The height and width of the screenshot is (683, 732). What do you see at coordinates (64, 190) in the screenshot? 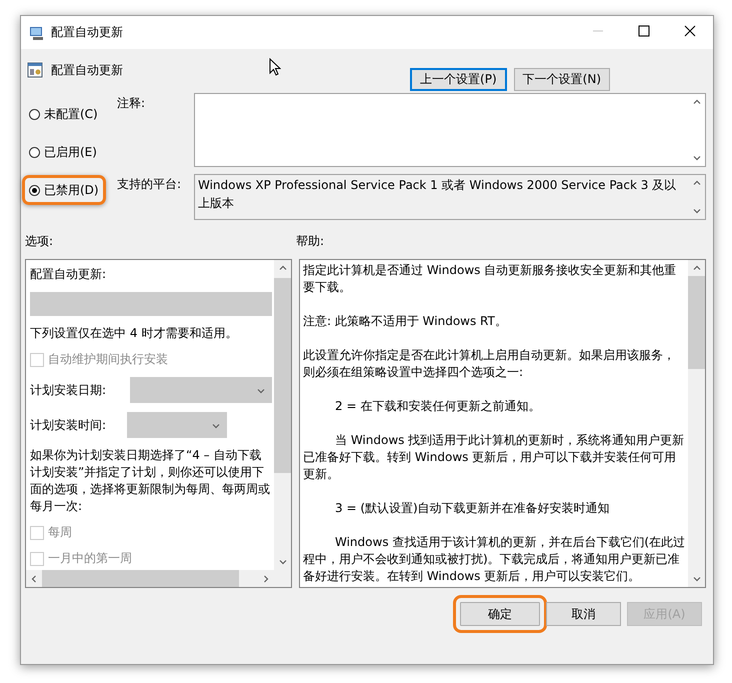
I see `radio-option: 已禁用(D)` at bounding box center [64, 190].